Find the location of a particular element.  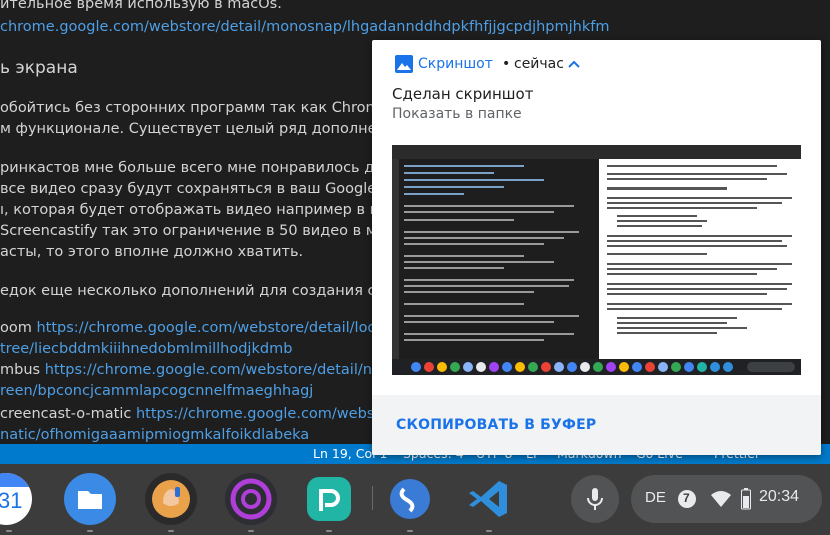

chrome-icon is located at coordinates (251, 499).